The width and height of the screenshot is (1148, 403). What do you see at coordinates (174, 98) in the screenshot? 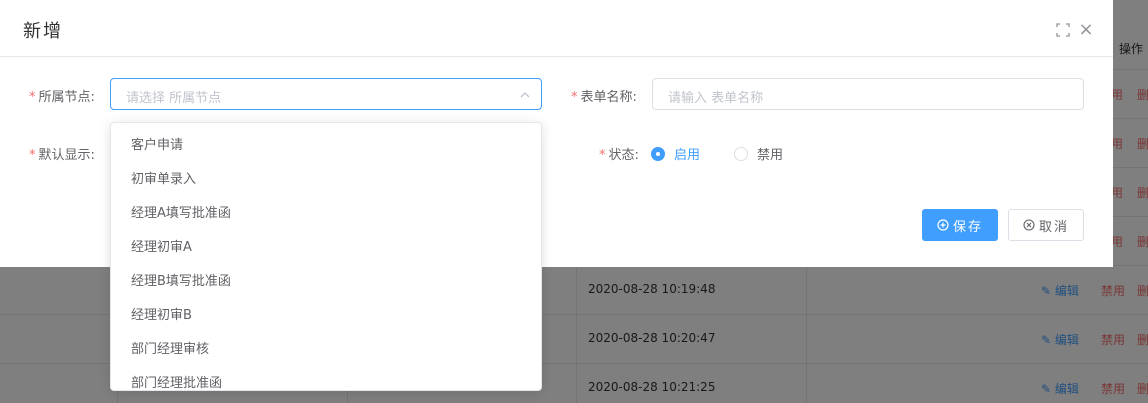
I see `node-select-placeholder: 请选择 所属节点` at bounding box center [174, 98].